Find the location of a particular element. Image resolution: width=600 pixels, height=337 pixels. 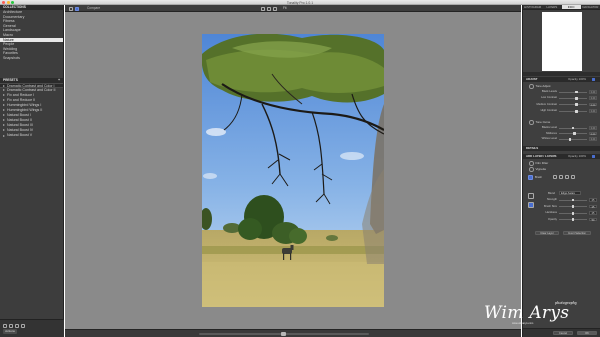

filmstrip-scroll-knob is located at coordinates (283, 334).